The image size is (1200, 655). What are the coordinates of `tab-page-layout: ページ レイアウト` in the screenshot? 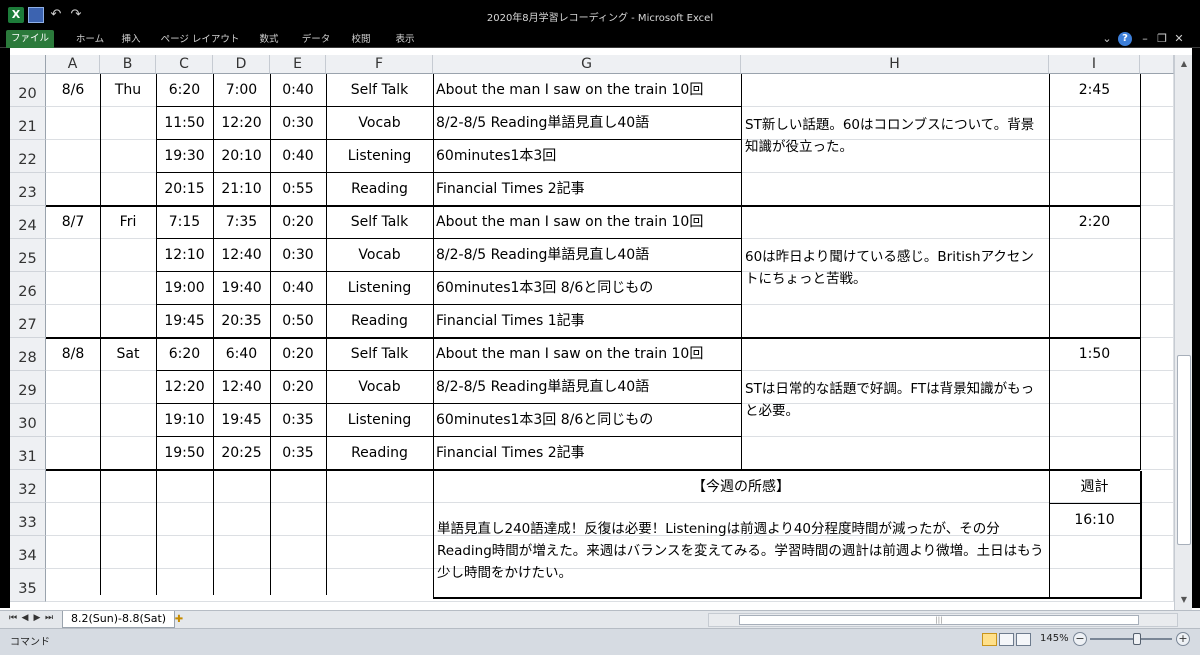 It's located at (200, 40).